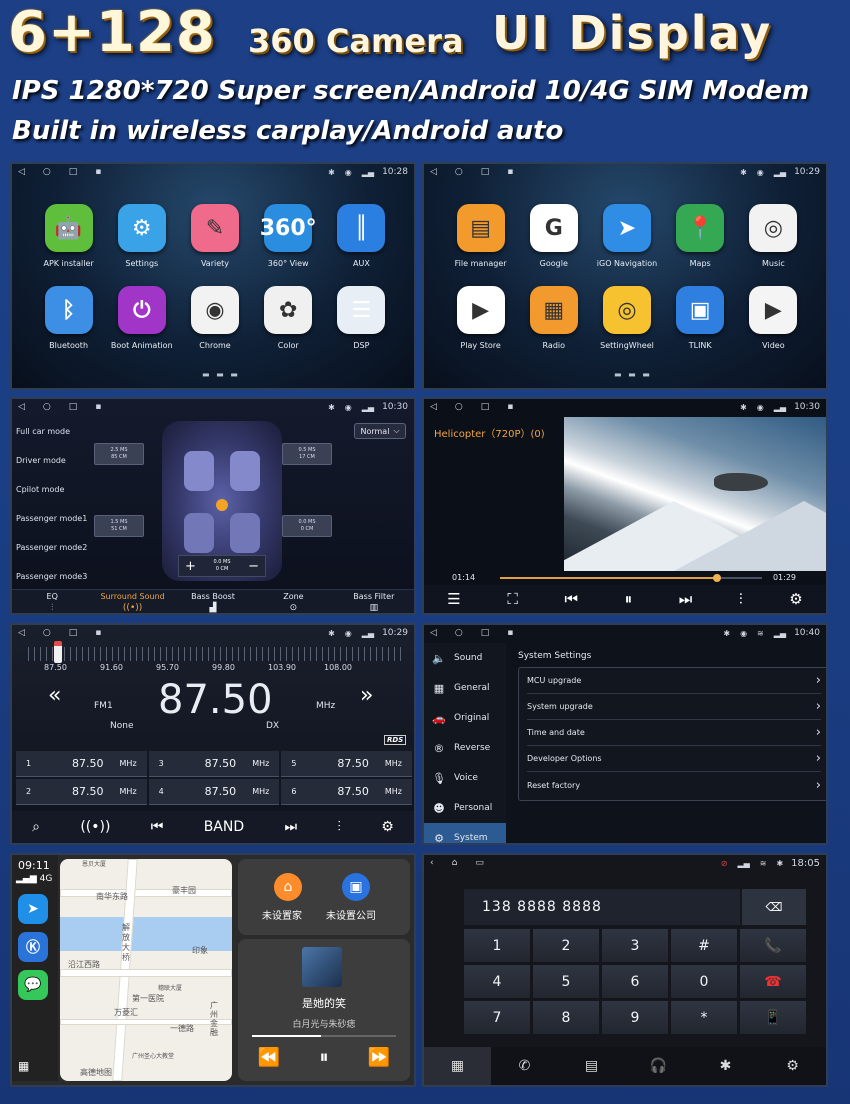 This screenshot has height=1104, width=850. I want to click on dial-key: 1, so click(497, 945).